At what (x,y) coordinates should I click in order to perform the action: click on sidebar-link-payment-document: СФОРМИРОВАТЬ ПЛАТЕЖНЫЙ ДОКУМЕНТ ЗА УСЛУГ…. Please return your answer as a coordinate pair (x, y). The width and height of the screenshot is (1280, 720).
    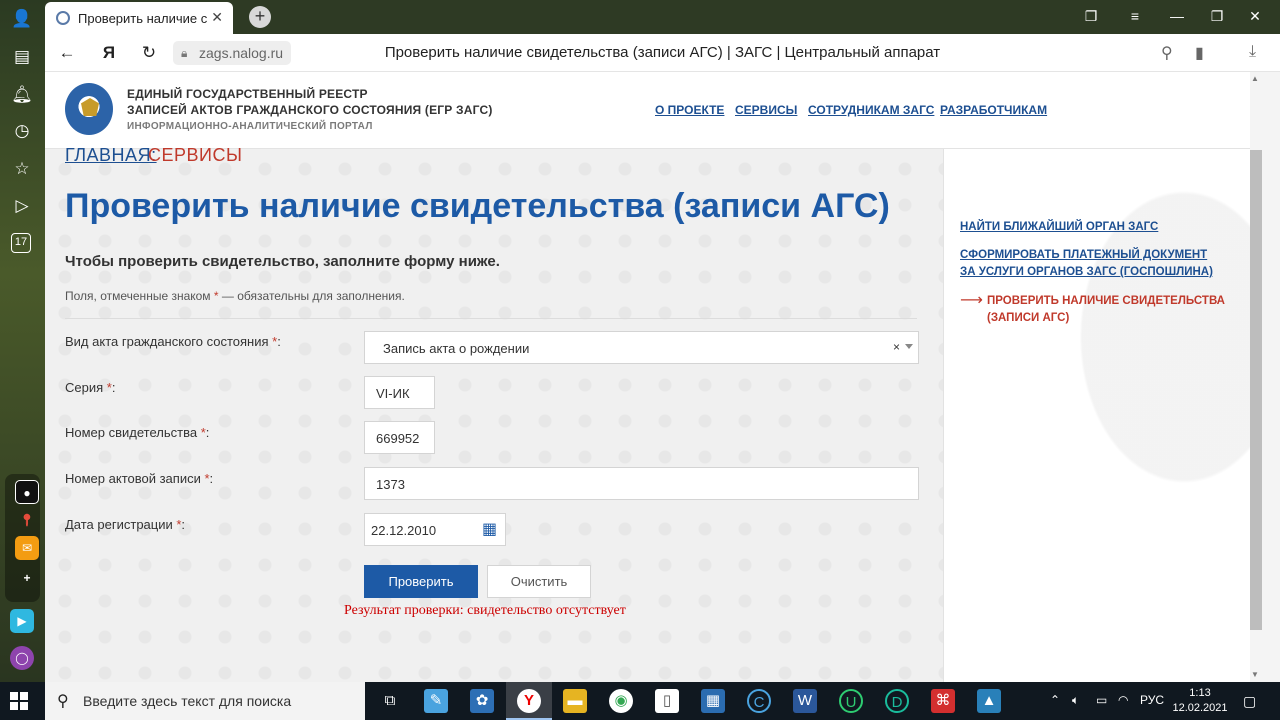
    Looking at the image, I should click on (1090, 264).